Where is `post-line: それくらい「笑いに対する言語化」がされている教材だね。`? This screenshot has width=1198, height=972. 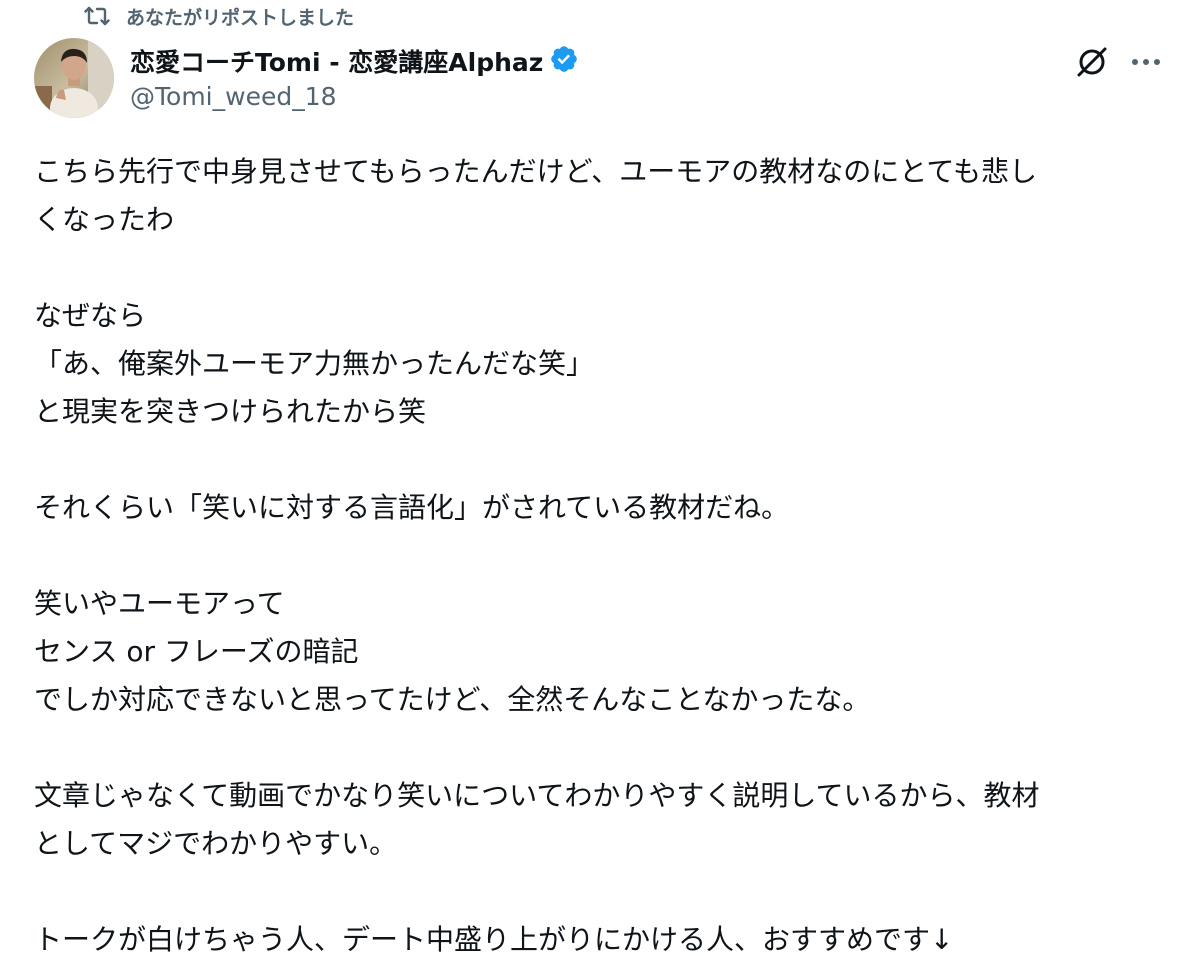 post-line: それくらい「笑いに対する言語化」がされている教材だね。 is located at coordinates (412, 507).